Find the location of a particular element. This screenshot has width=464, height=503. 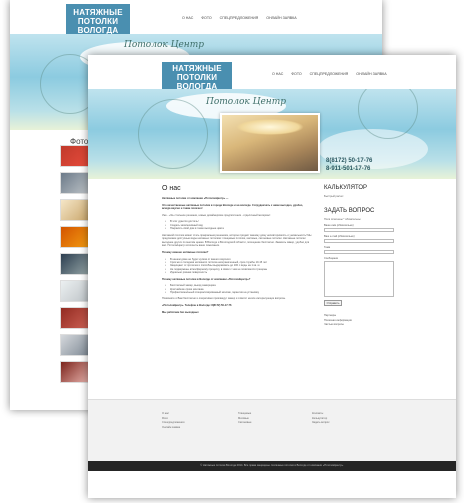

message-label: Сообщение is located at coordinates (331, 258).